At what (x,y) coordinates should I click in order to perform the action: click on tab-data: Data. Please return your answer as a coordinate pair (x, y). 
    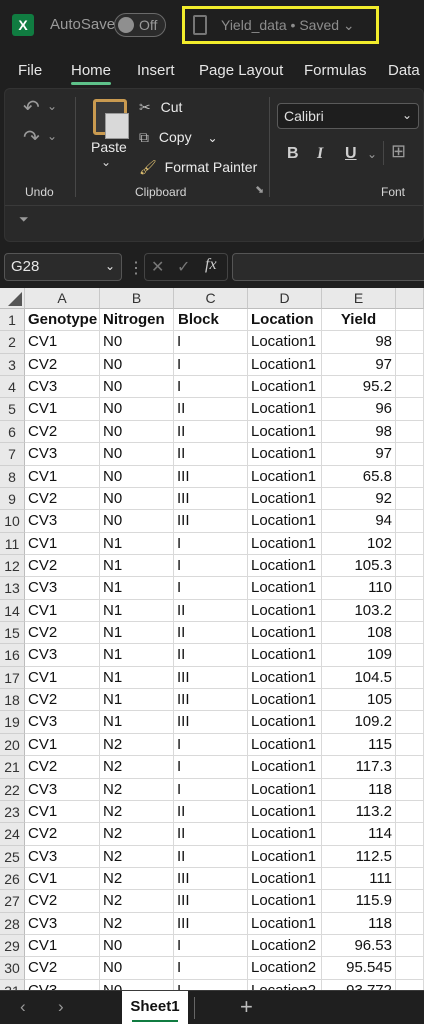
    Looking at the image, I should click on (404, 70).